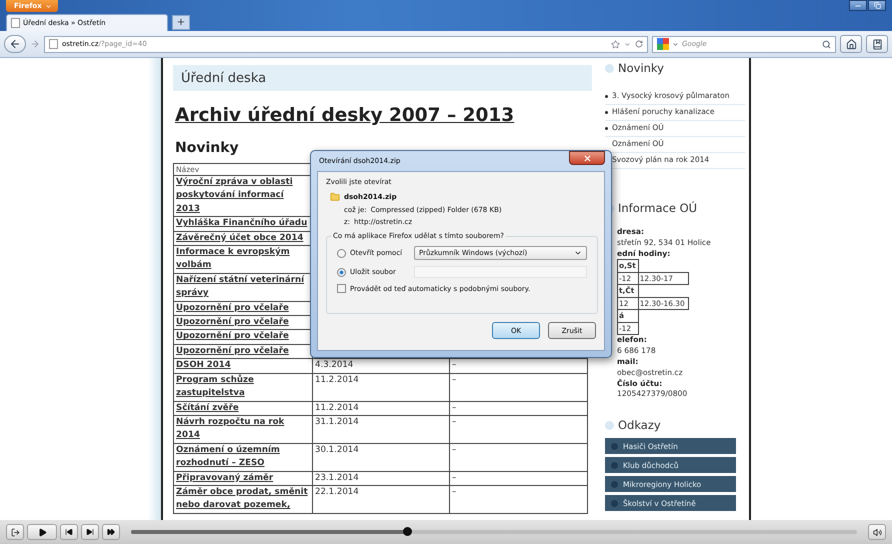 The image size is (892, 544). I want to click on bookmark-icon, so click(877, 44).